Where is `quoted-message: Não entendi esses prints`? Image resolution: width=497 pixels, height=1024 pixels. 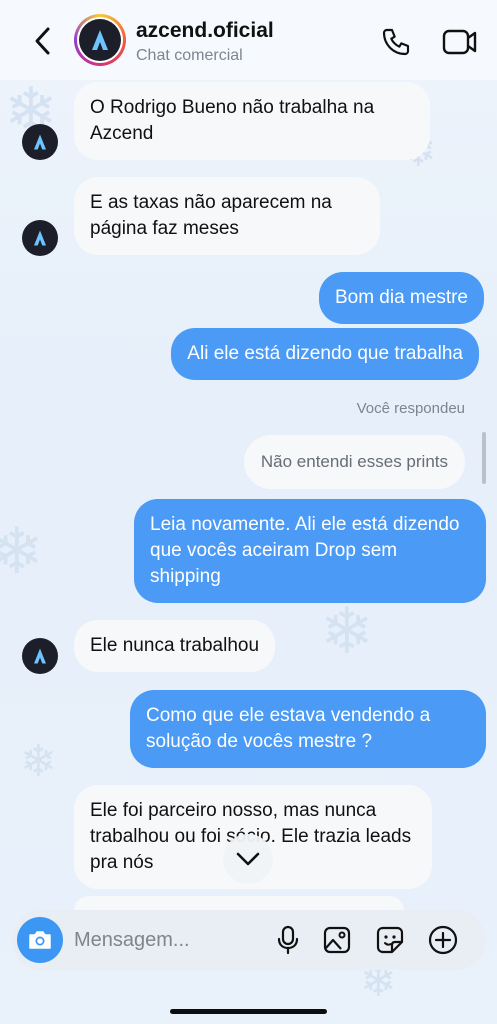
quoted-message: Não entendi esses prints is located at coordinates (354, 462).